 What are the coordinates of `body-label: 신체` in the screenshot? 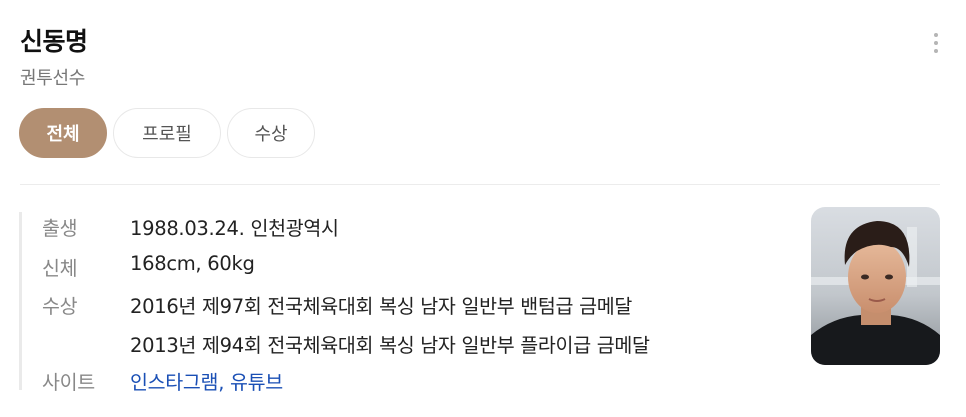 It's located at (60, 268).